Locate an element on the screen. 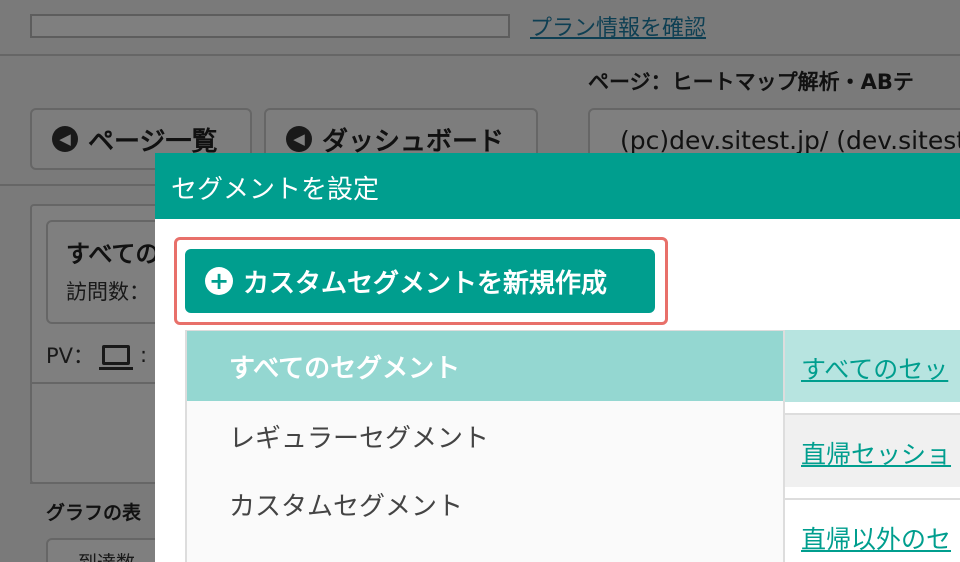  segment-row: 直帰セッショ is located at coordinates (872, 451).